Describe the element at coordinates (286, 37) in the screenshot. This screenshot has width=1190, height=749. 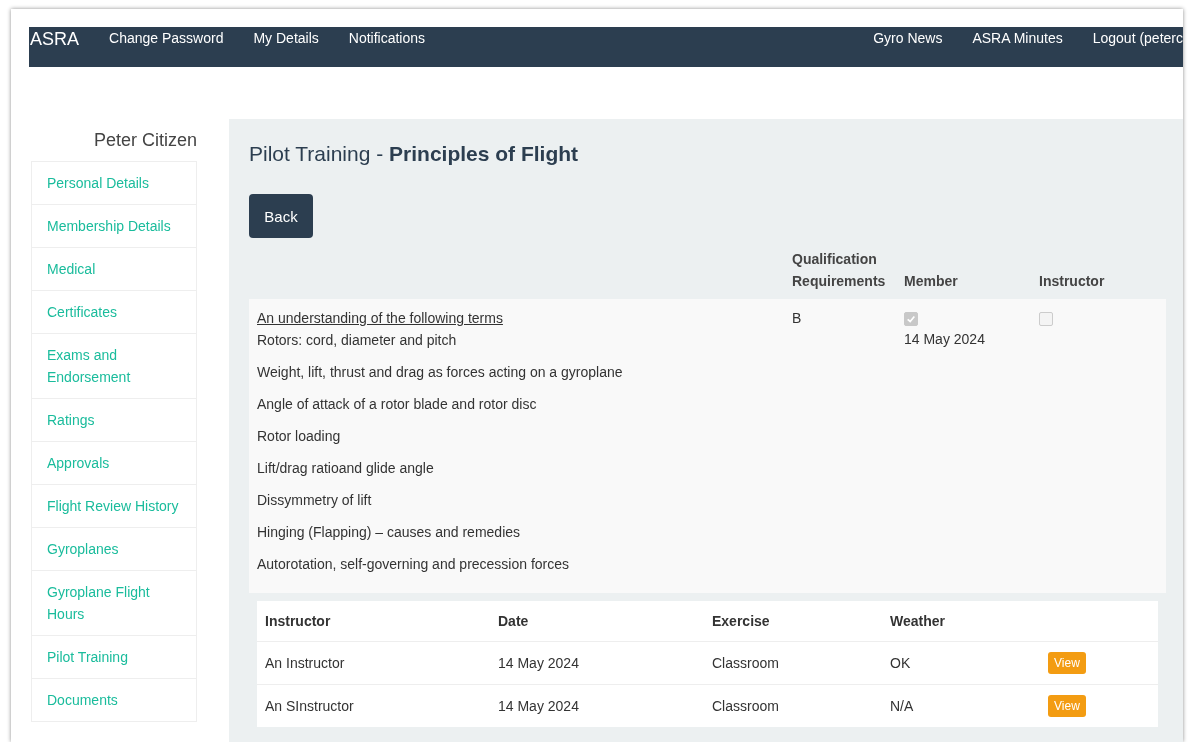
I see `nav-link: My Details` at that location.